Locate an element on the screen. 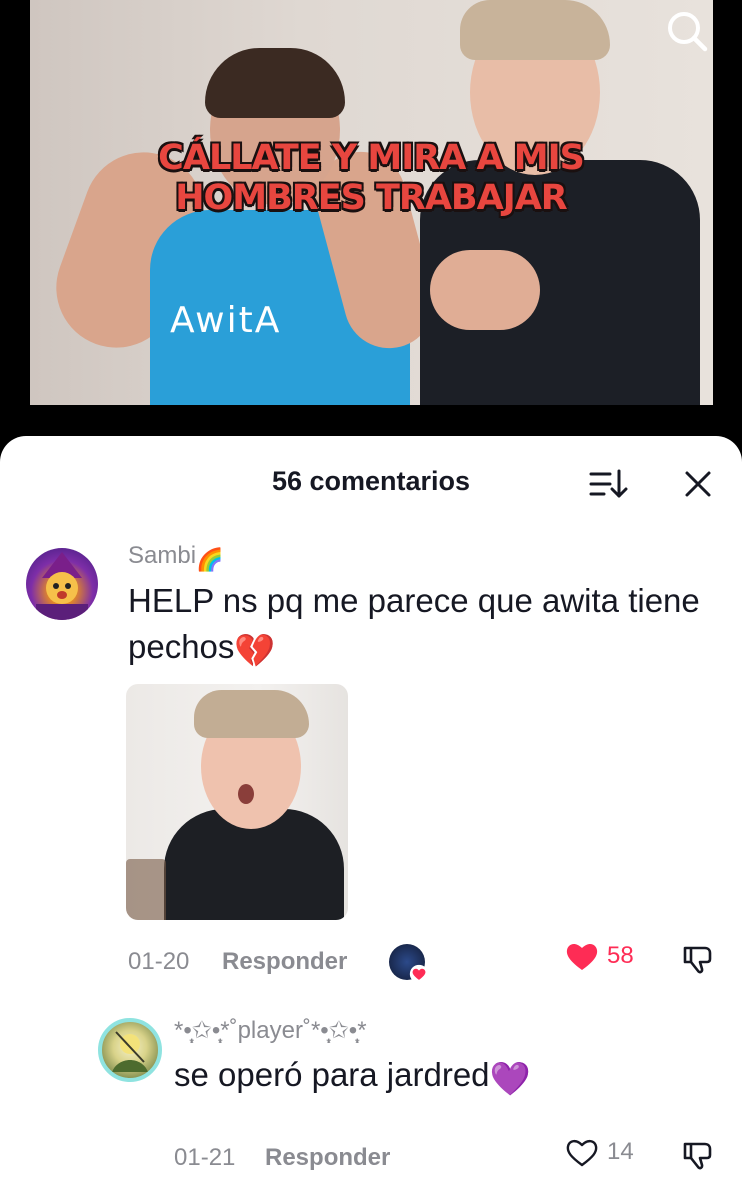  comment-text: se operó para jardred💜 is located at coordinates (352, 1076).